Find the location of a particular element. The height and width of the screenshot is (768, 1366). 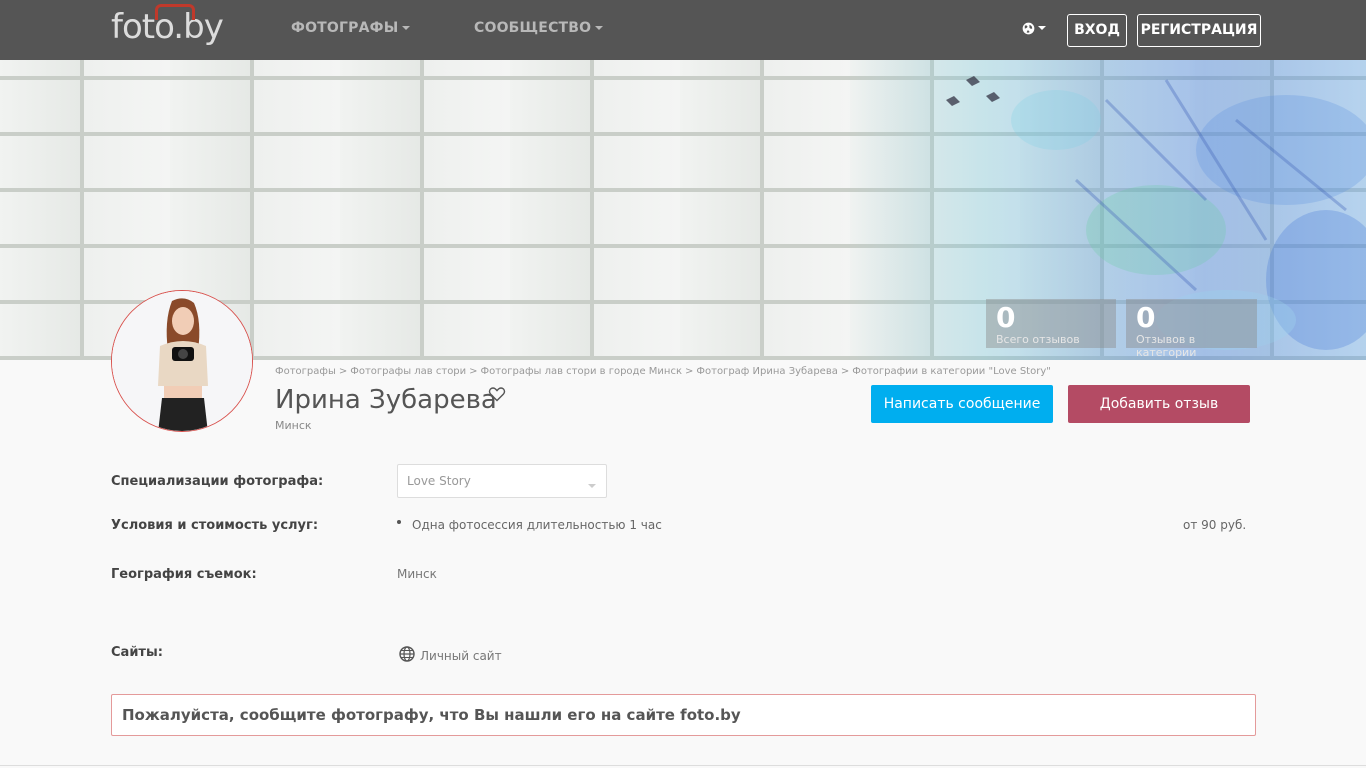

send-message-button: Написать сообщение is located at coordinates (962, 404).